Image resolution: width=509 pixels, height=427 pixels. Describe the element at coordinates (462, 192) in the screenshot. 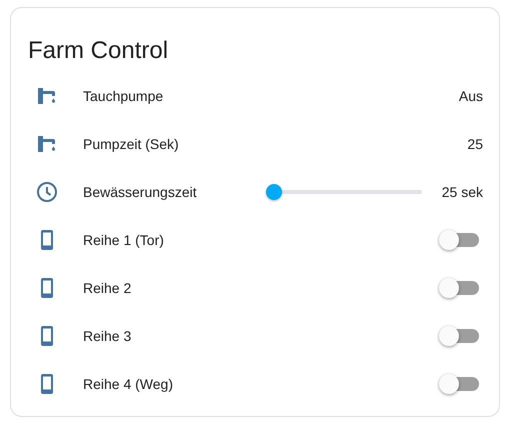

I see `slider-value: 25 sek` at that location.